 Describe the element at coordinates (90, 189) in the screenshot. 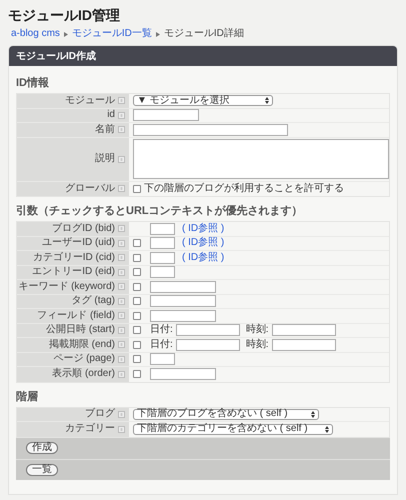

I see `field-label: グローバル` at that location.